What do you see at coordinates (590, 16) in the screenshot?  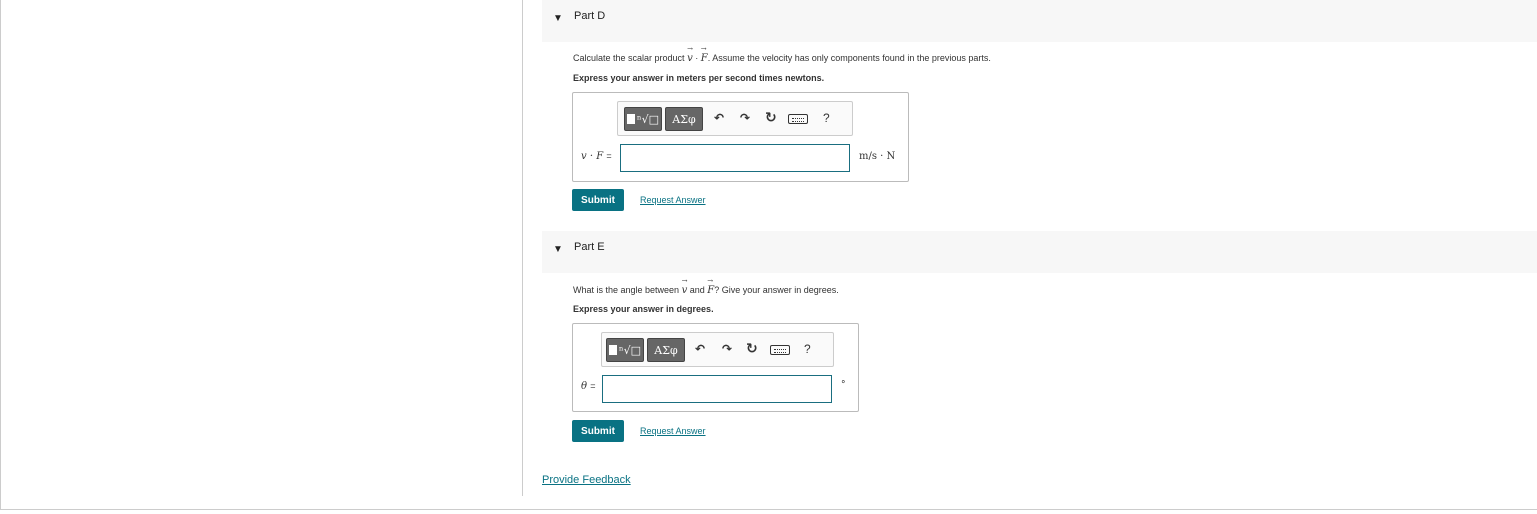 I see `part-d-title: Part D` at bounding box center [590, 16].